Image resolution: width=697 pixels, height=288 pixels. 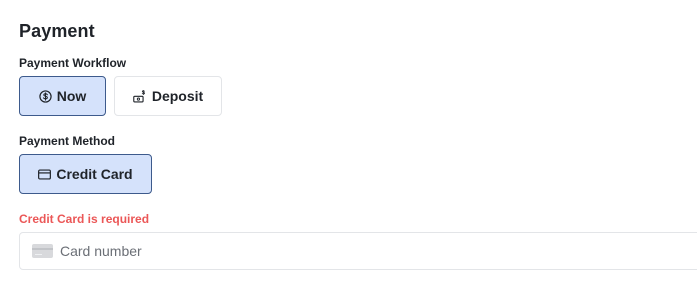 I want to click on credit-card-icon, so click(x=45, y=174).